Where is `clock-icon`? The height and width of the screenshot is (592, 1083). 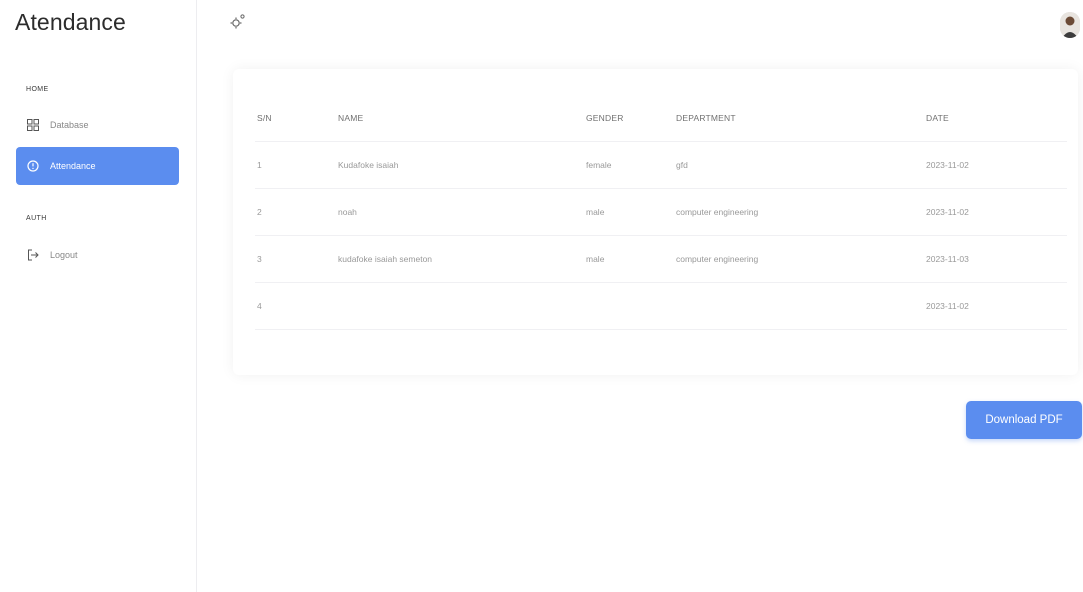
clock-icon is located at coordinates (33, 166).